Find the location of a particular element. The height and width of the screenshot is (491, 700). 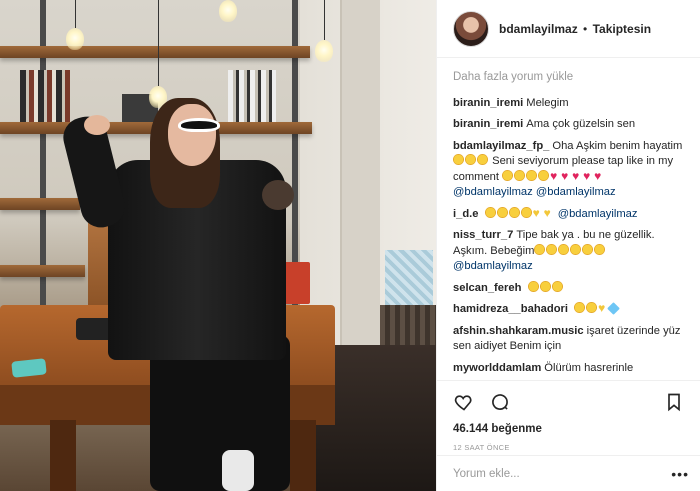

gift-box is located at coordinates (409, 277).